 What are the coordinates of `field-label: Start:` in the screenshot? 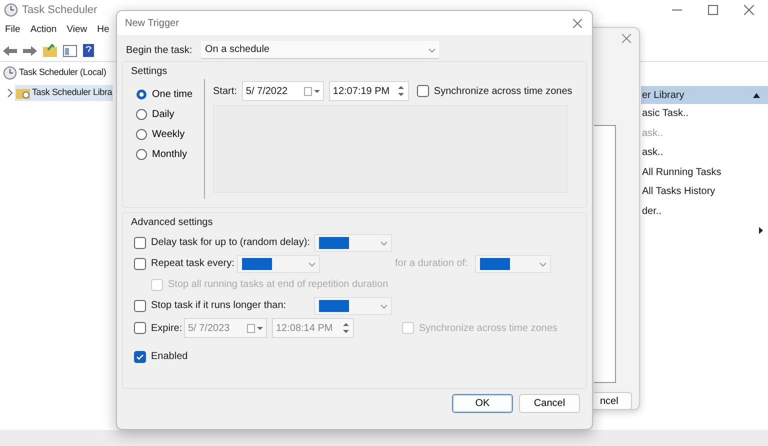 It's located at (225, 91).